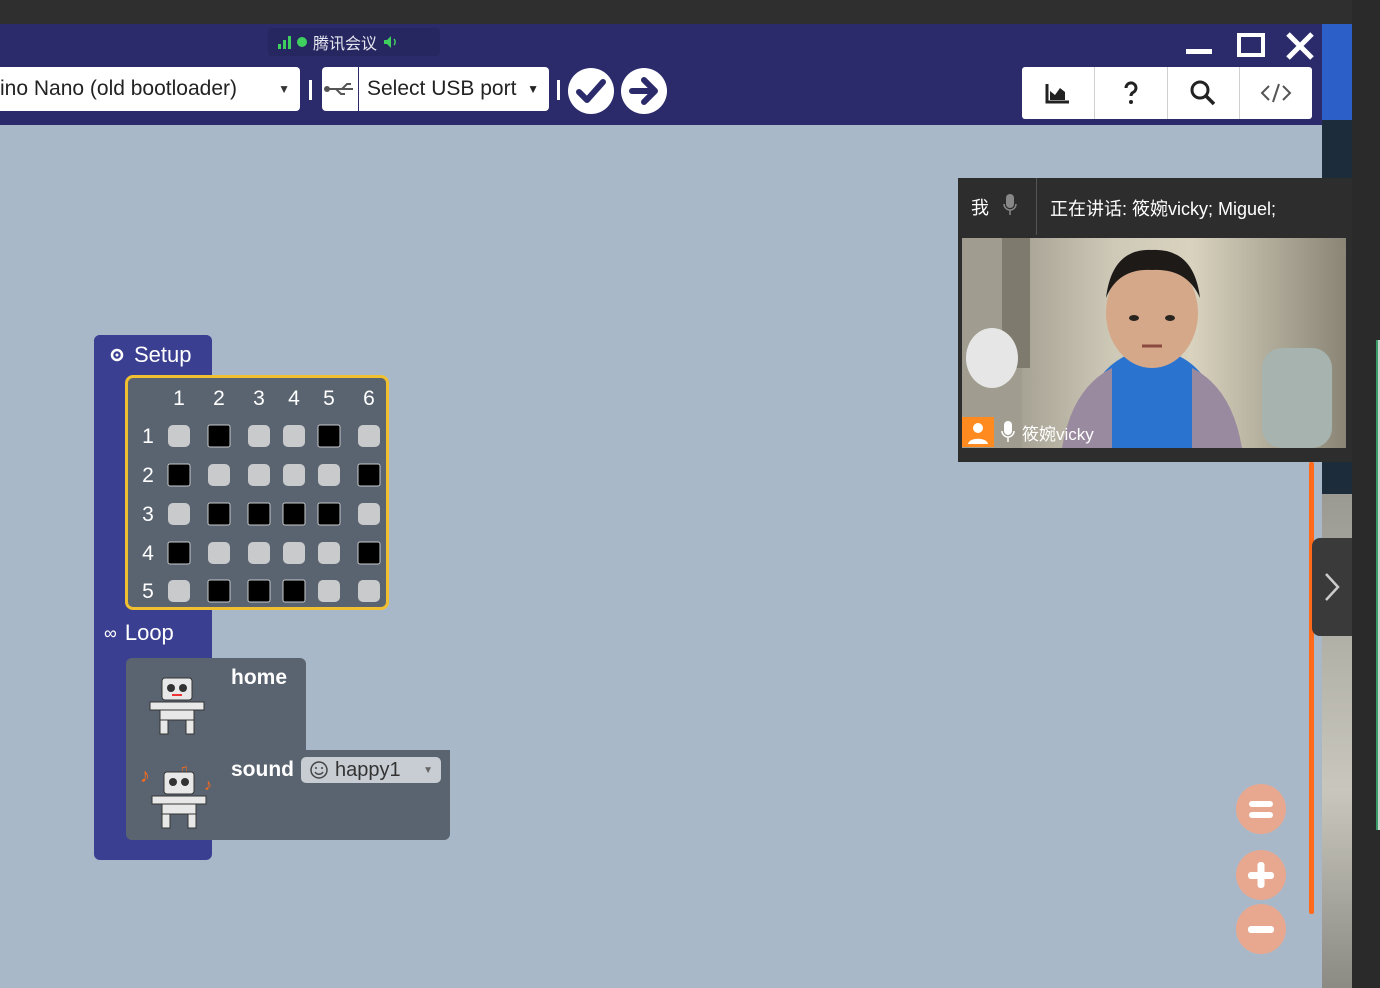 Image resolution: width=1380 pixels, height=988 pixels. I want to click on matrix-column-label: 4, so click(294, 398).